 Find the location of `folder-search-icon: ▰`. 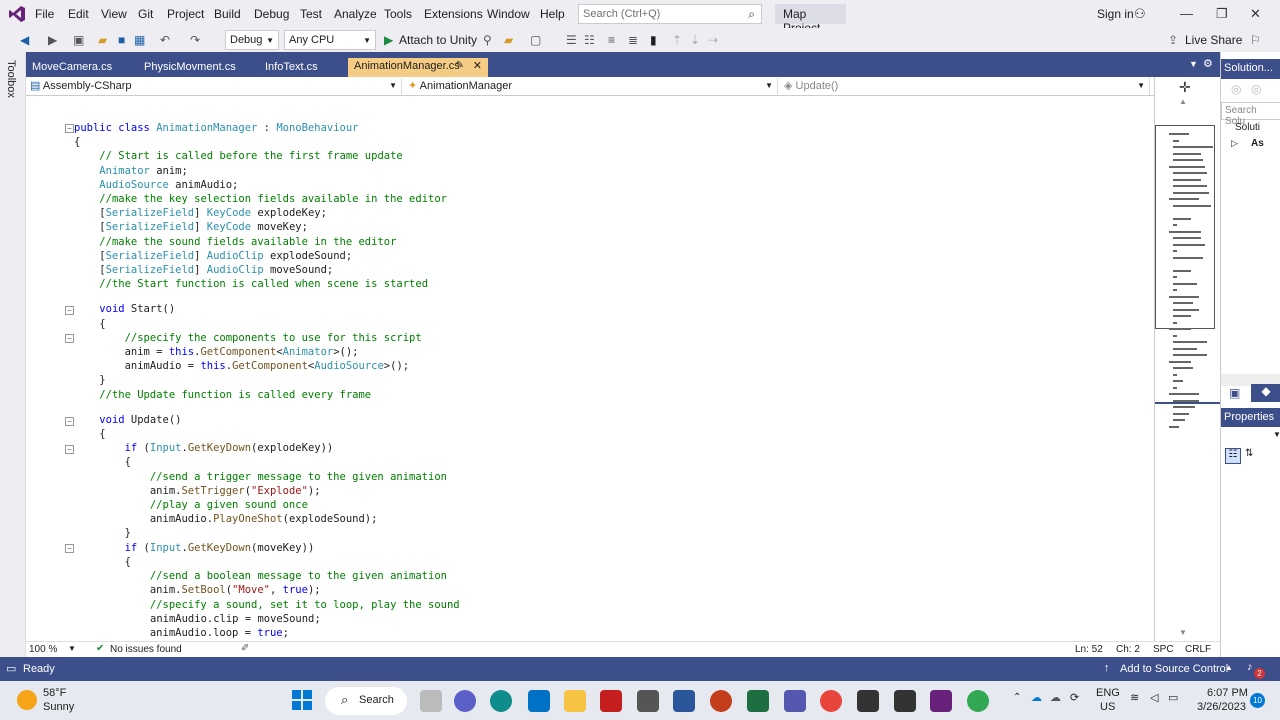

folder-search-icon: ▰ is located at coordinates (508, 40).